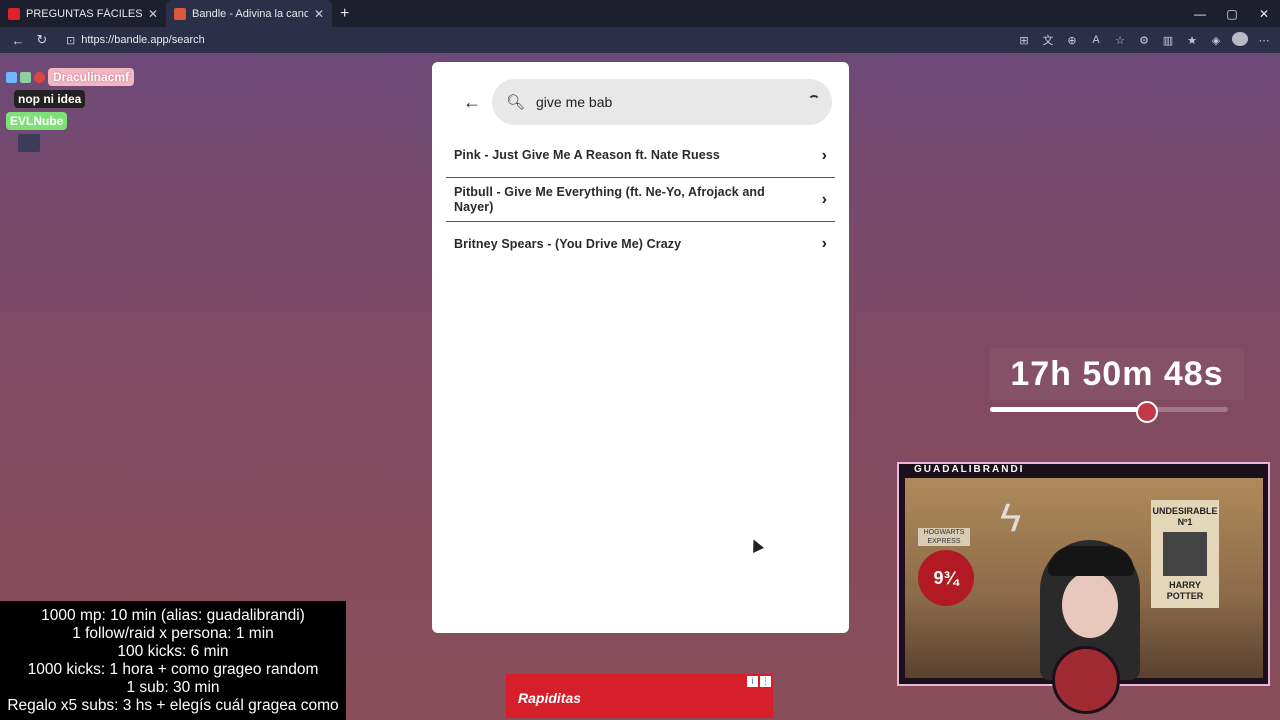  Describe the element at coordinates (70, 40) in the screenshot. I see `site-info-icon: ⊡` at that location.